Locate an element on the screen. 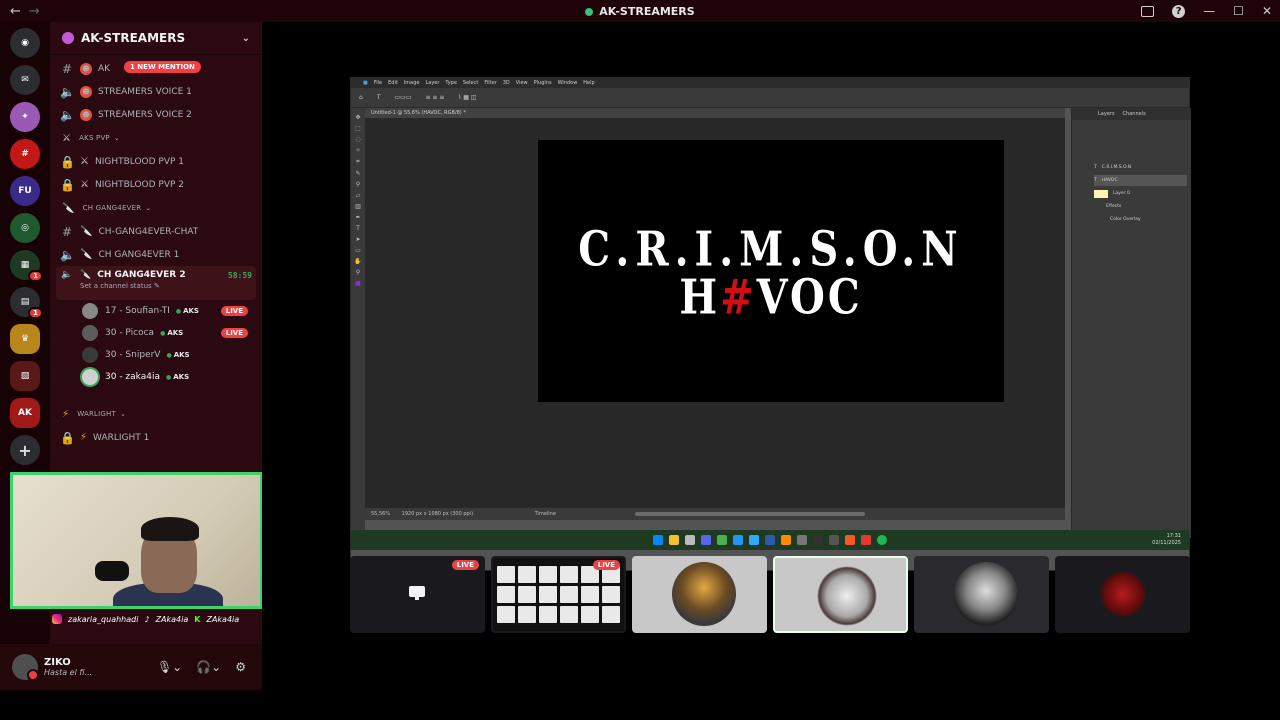 The image size is (1280, 720). gear-icon: ⚙ is located at coordinates (240, 667).